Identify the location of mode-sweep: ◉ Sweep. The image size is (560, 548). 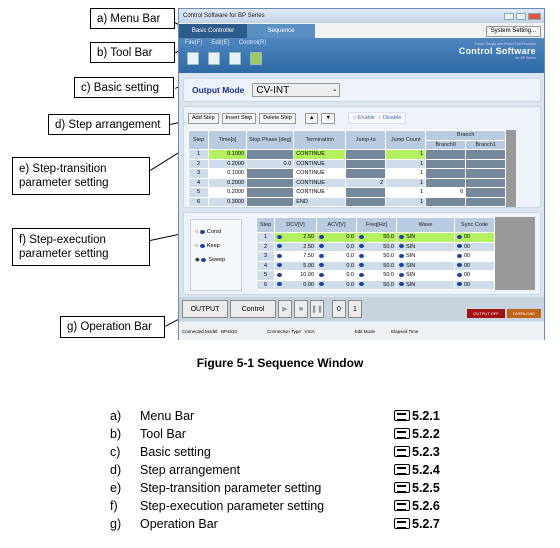
(216, 260).